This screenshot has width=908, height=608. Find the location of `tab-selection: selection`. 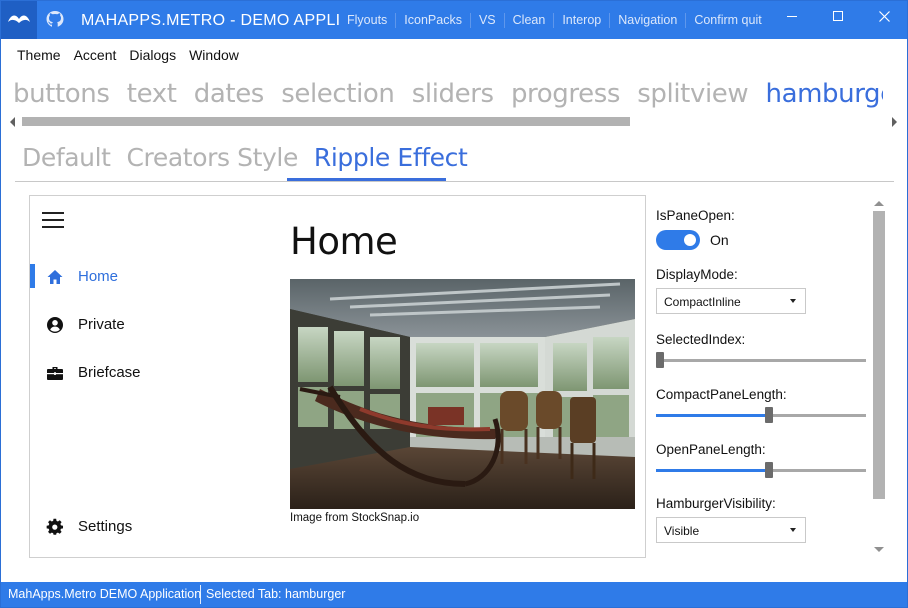

tab-selection: selection is located at coordinates (338, 94).